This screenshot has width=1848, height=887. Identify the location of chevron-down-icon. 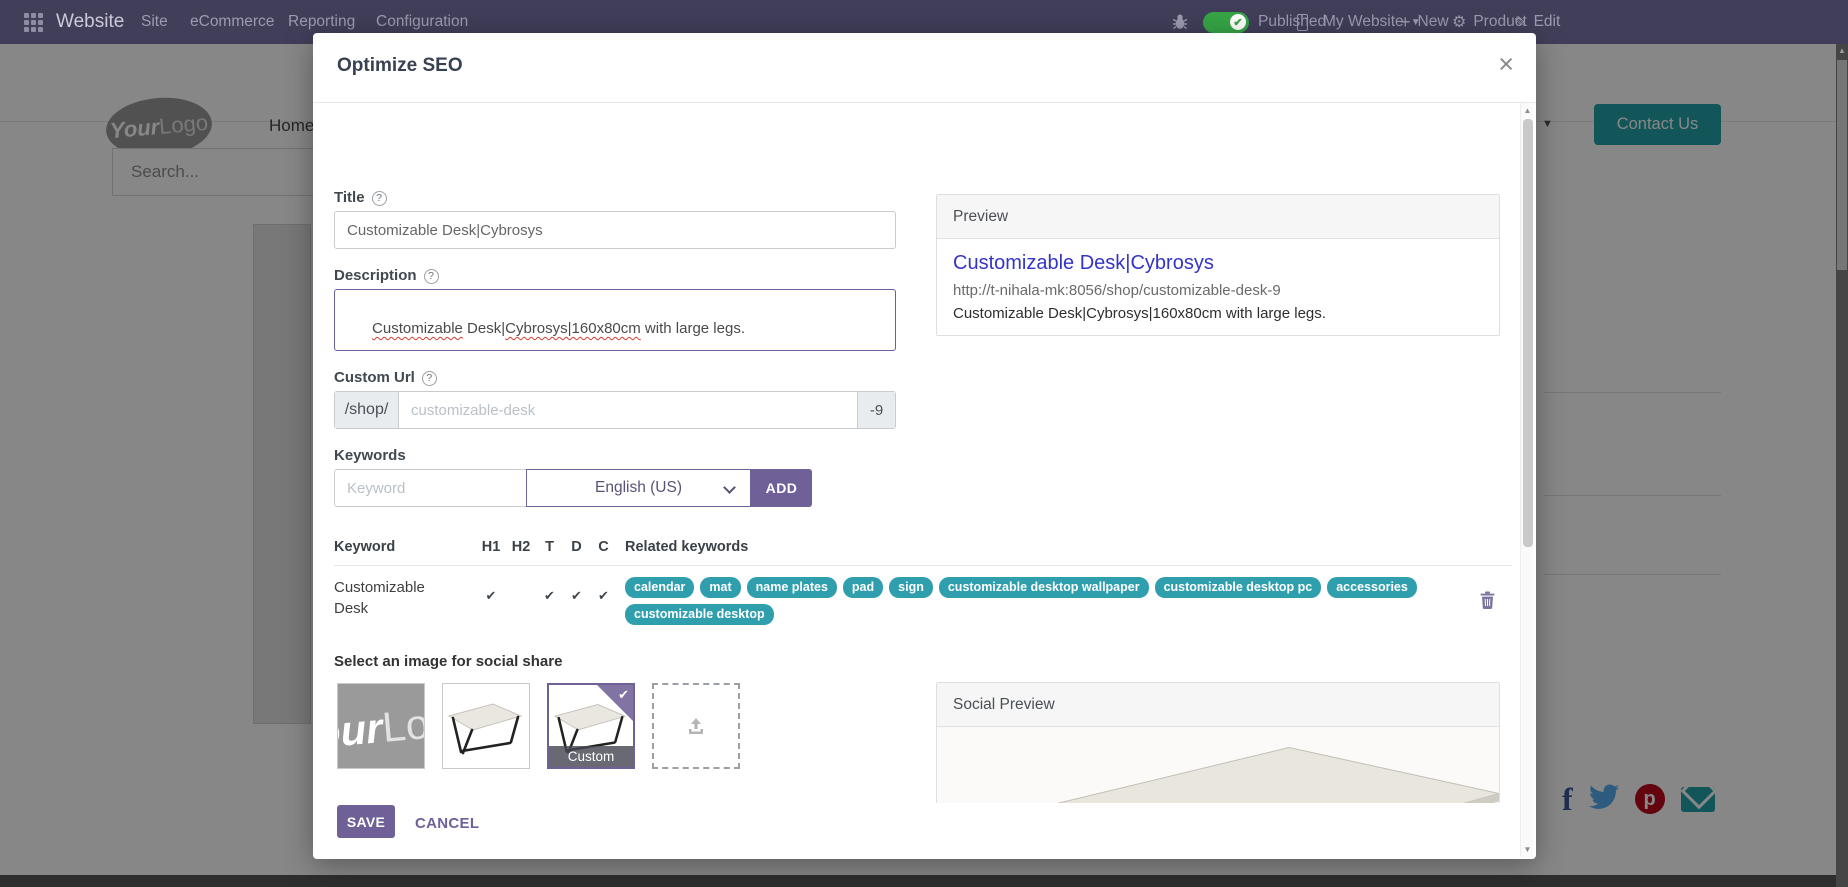
(729, 487).